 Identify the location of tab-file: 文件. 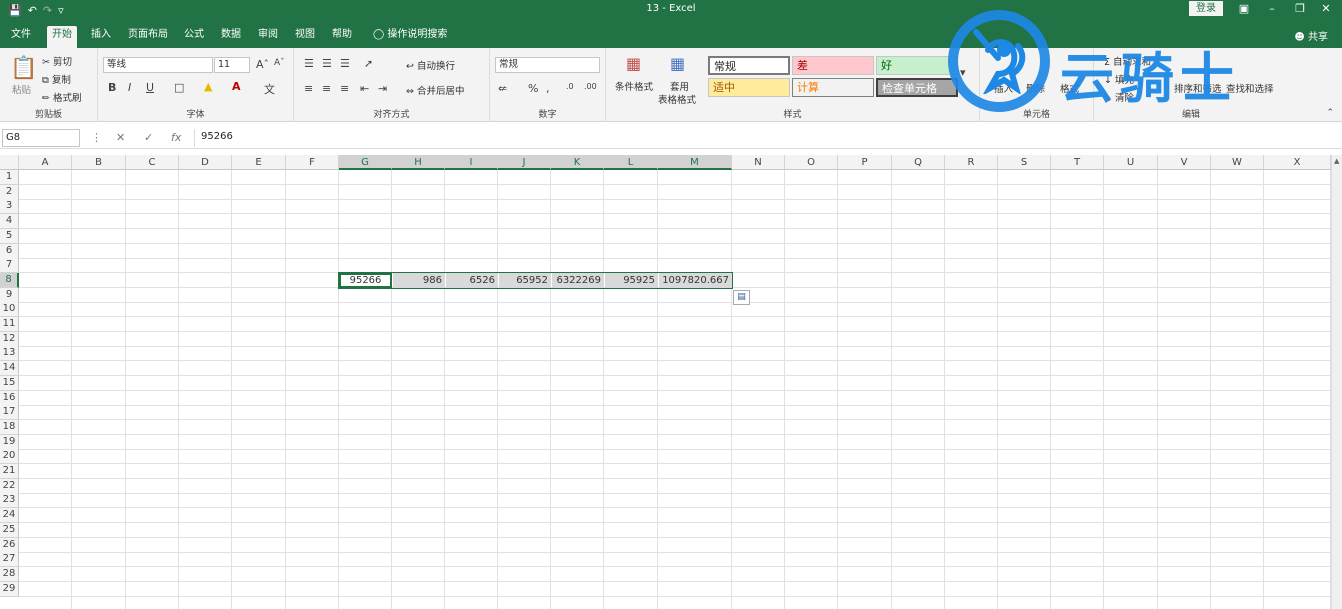
(21, 37).